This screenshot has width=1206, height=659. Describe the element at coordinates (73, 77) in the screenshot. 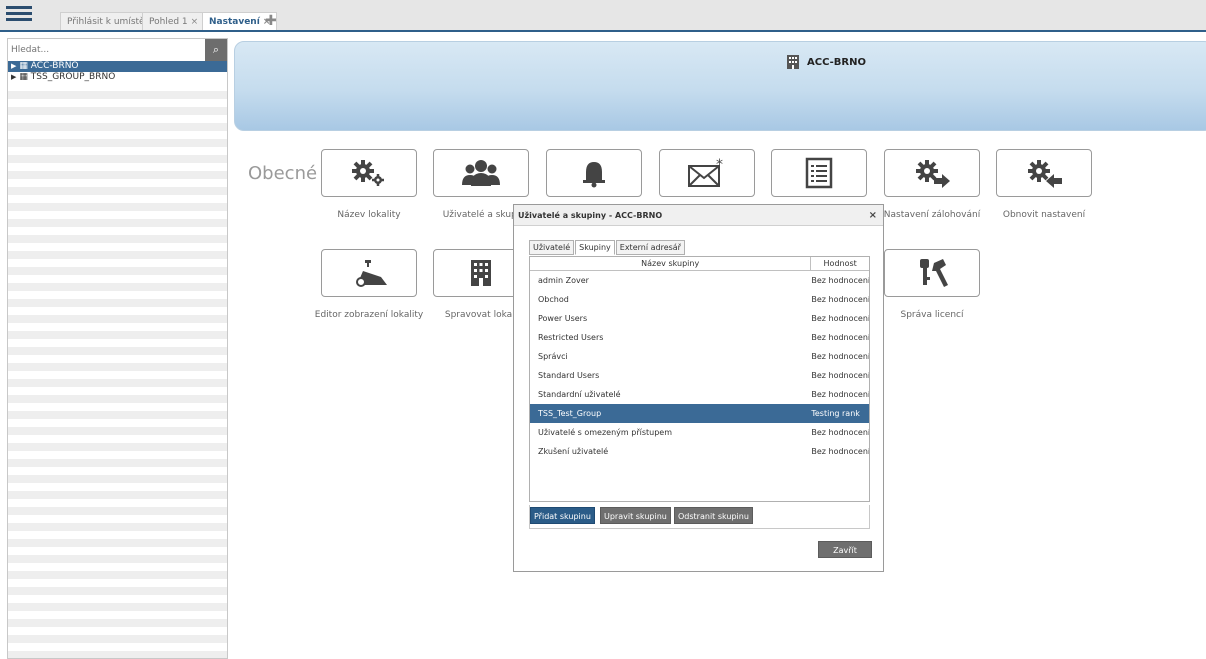

I see `tree-item-label: TSS_GROUP_BRNO` at that location.